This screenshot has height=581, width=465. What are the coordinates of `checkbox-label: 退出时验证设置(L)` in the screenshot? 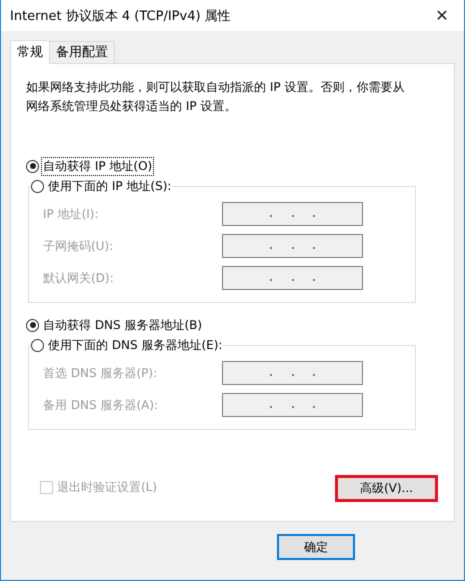 It's located at (107, 487).